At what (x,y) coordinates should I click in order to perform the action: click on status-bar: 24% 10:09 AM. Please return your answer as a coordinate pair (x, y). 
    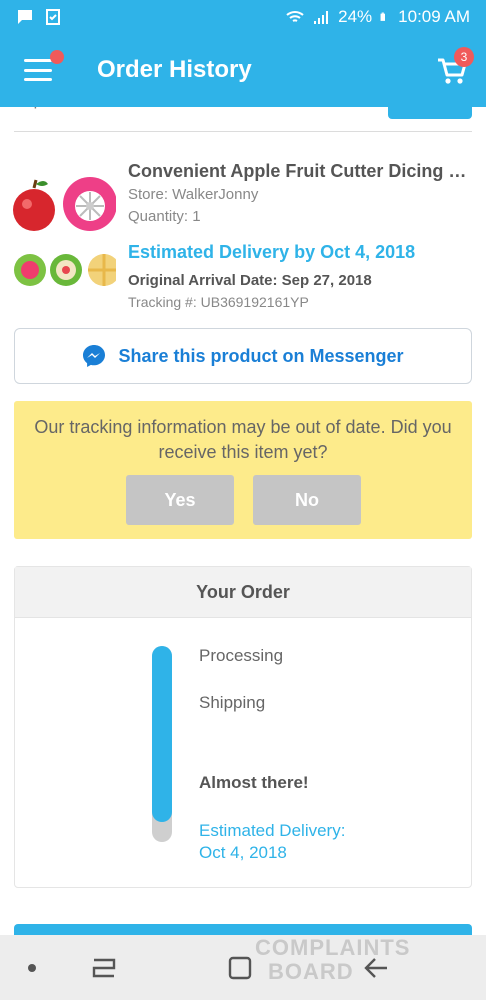
    Looking at the image, I should click on (243, 16).